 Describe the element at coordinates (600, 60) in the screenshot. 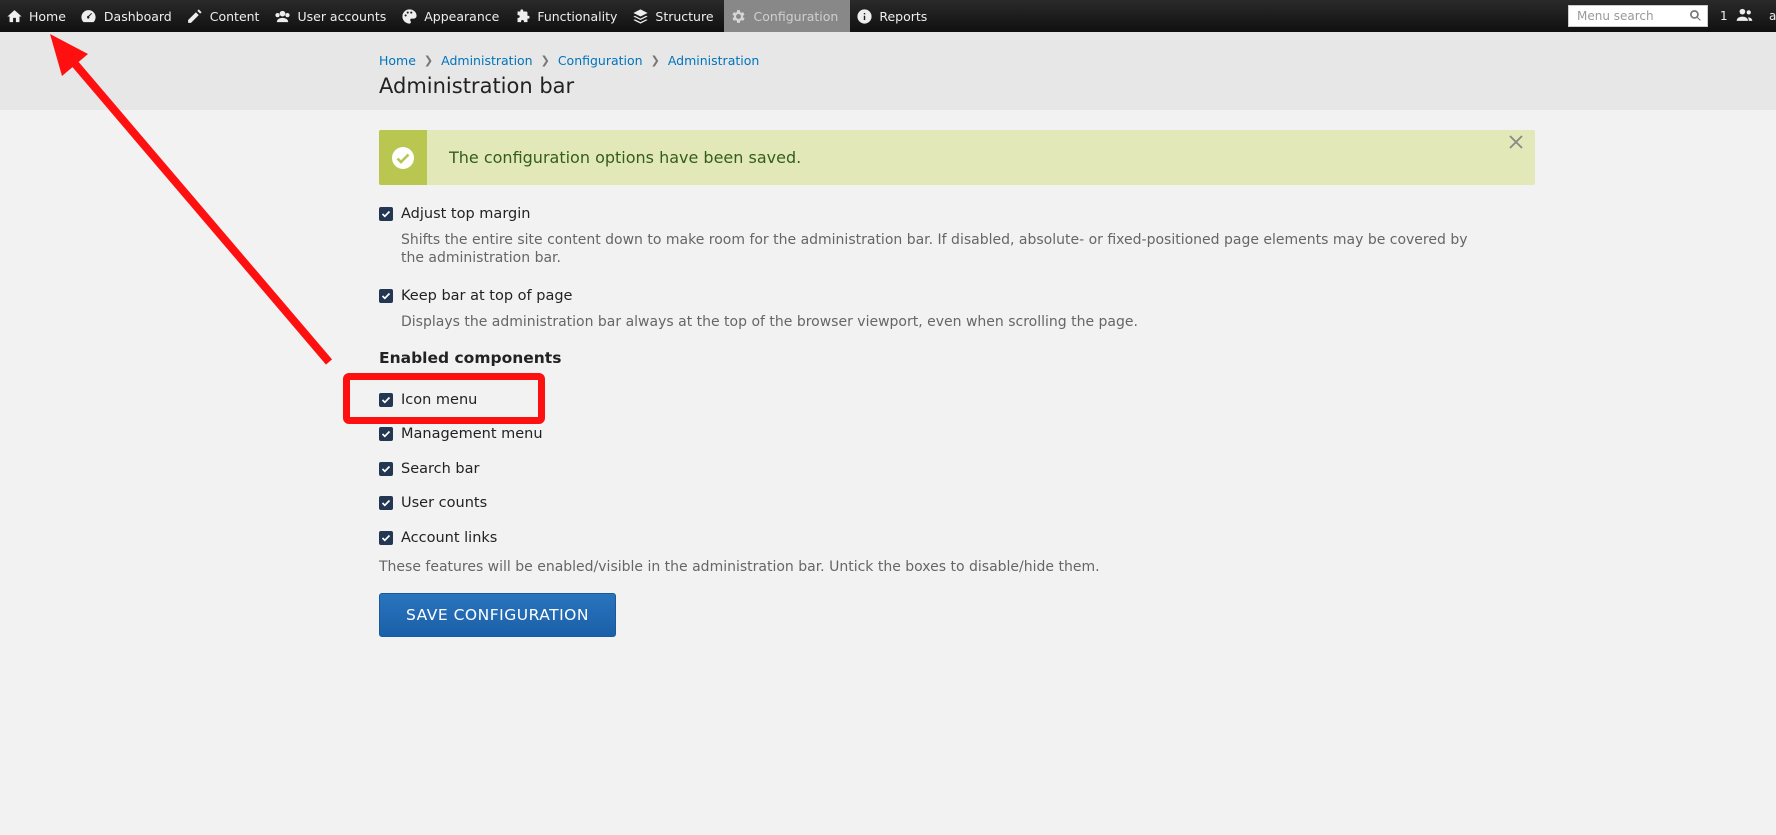

I see `breadcrumb-configuration: Configuration` at that location.